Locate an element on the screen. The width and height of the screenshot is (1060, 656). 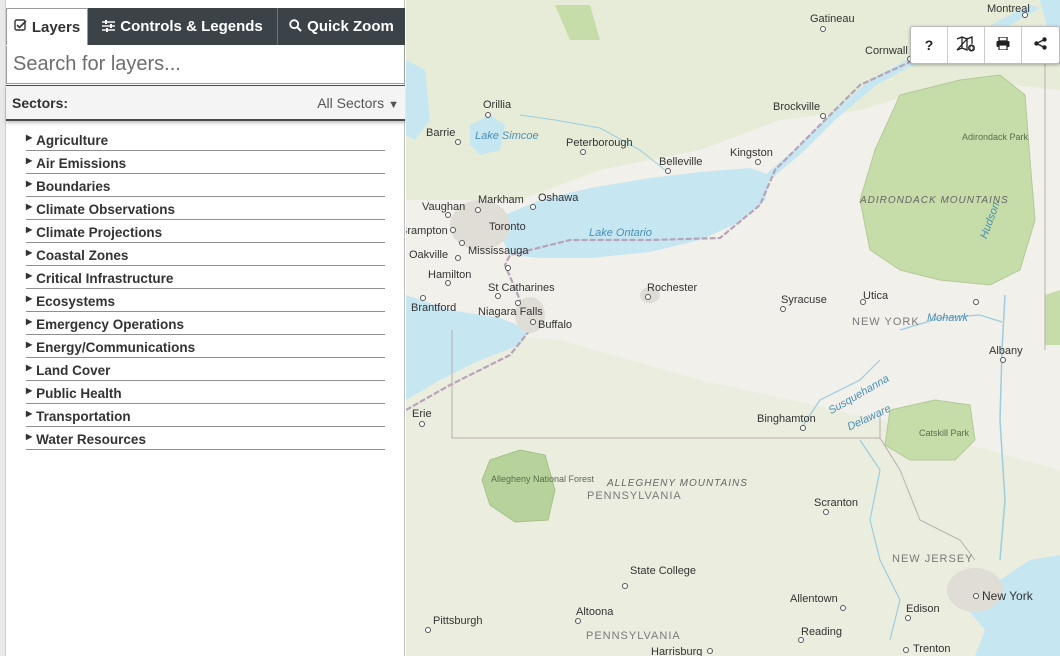
print-button is located at coordinates (1003, 45).